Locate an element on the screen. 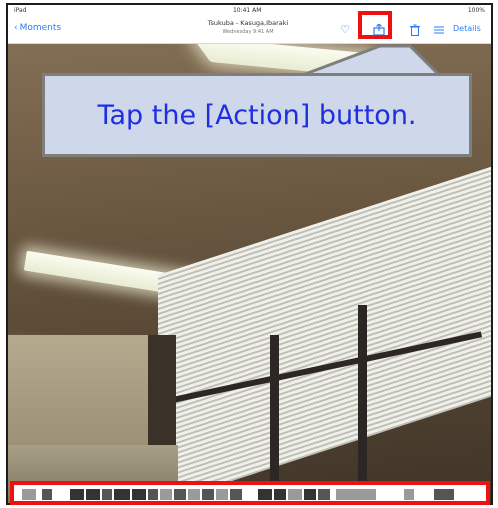 This screenshot has width=498, height=508. battery-label: 100% is located at coordinates (476, 10).